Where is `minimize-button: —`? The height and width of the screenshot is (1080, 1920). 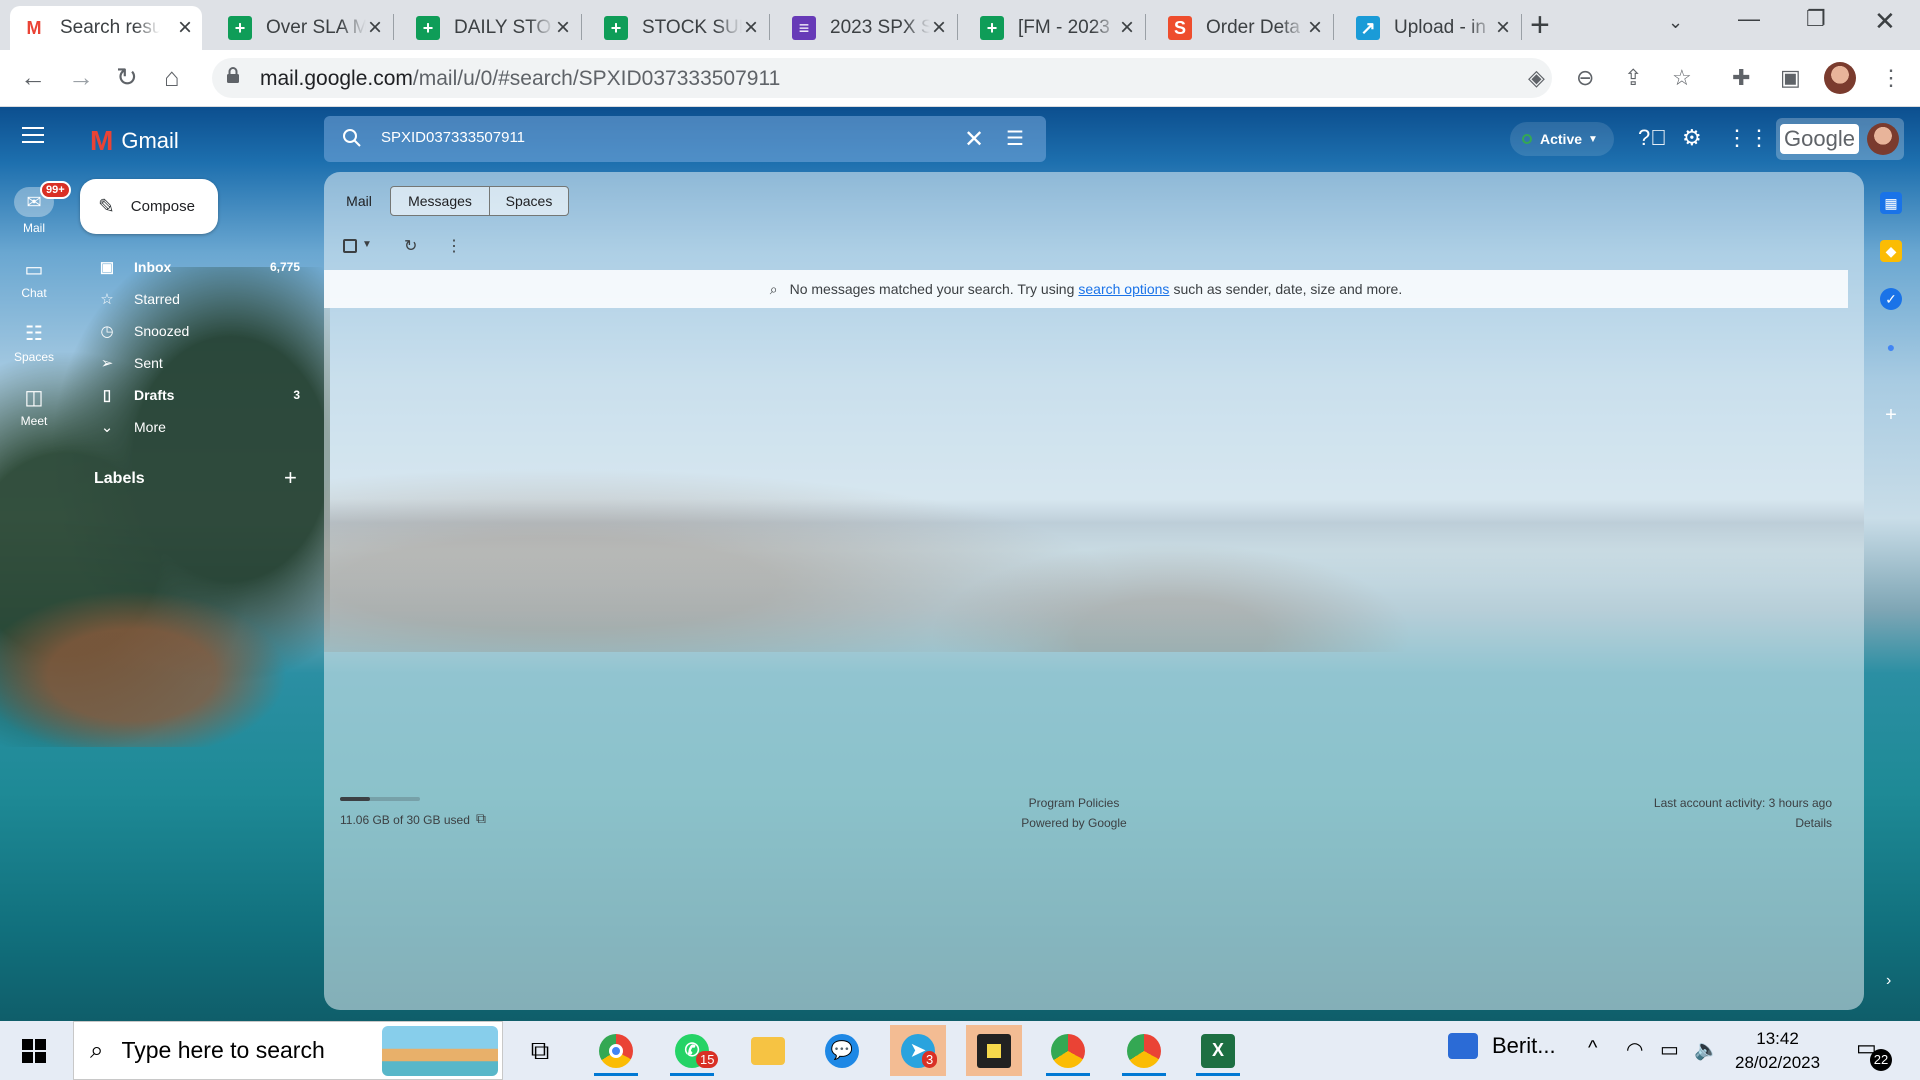 minimize-button: — is located at coordinates (1749, 19).